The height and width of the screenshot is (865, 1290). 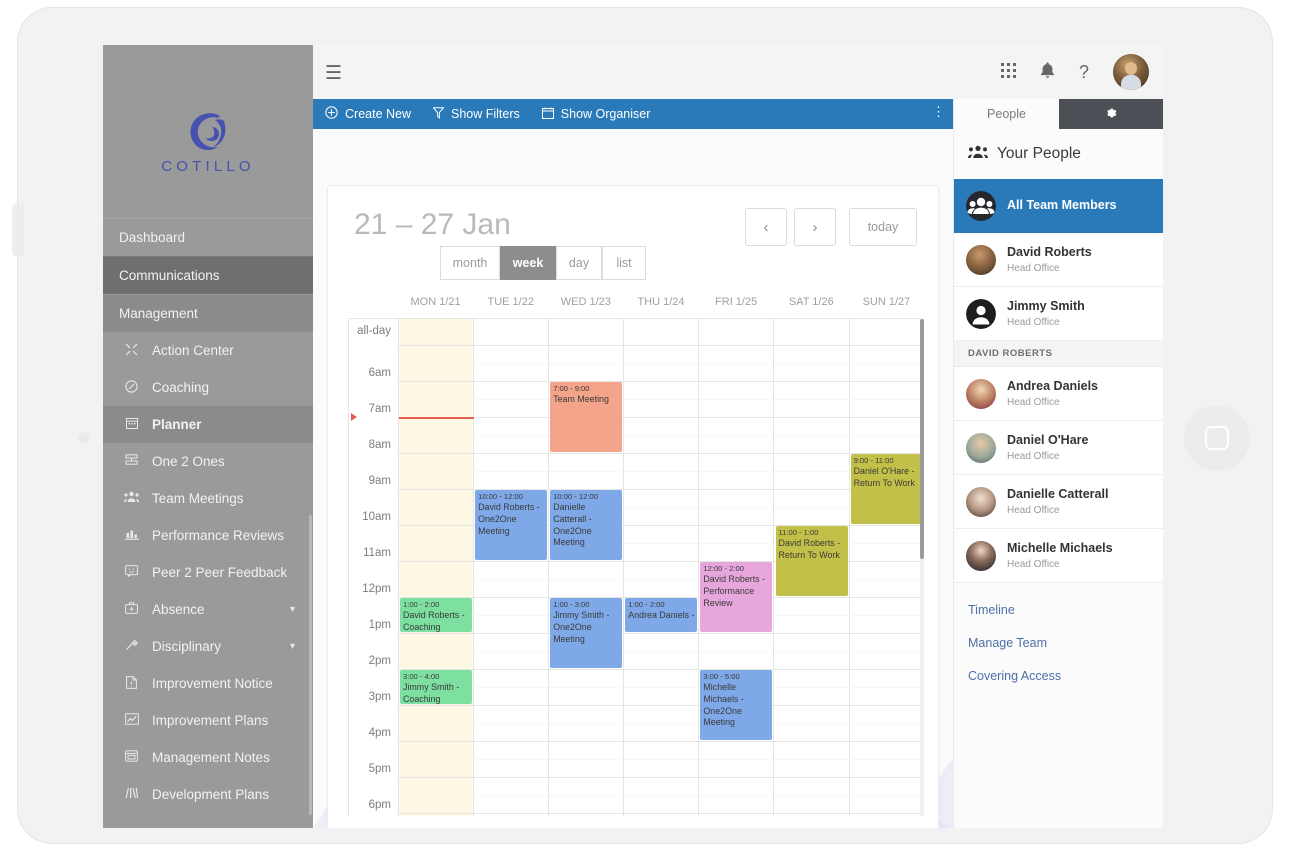 I want to click on day-header-4: THU 1/24, so click(x=661, y=302).